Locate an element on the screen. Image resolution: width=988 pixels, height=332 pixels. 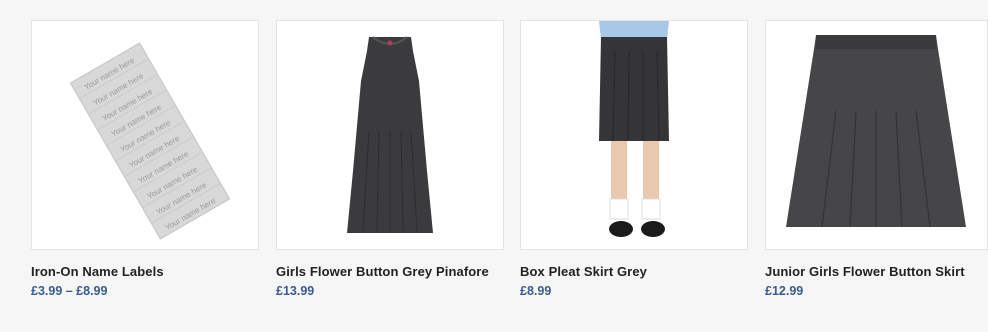
product-price: £12.99 is located at coordinates (784, 291).